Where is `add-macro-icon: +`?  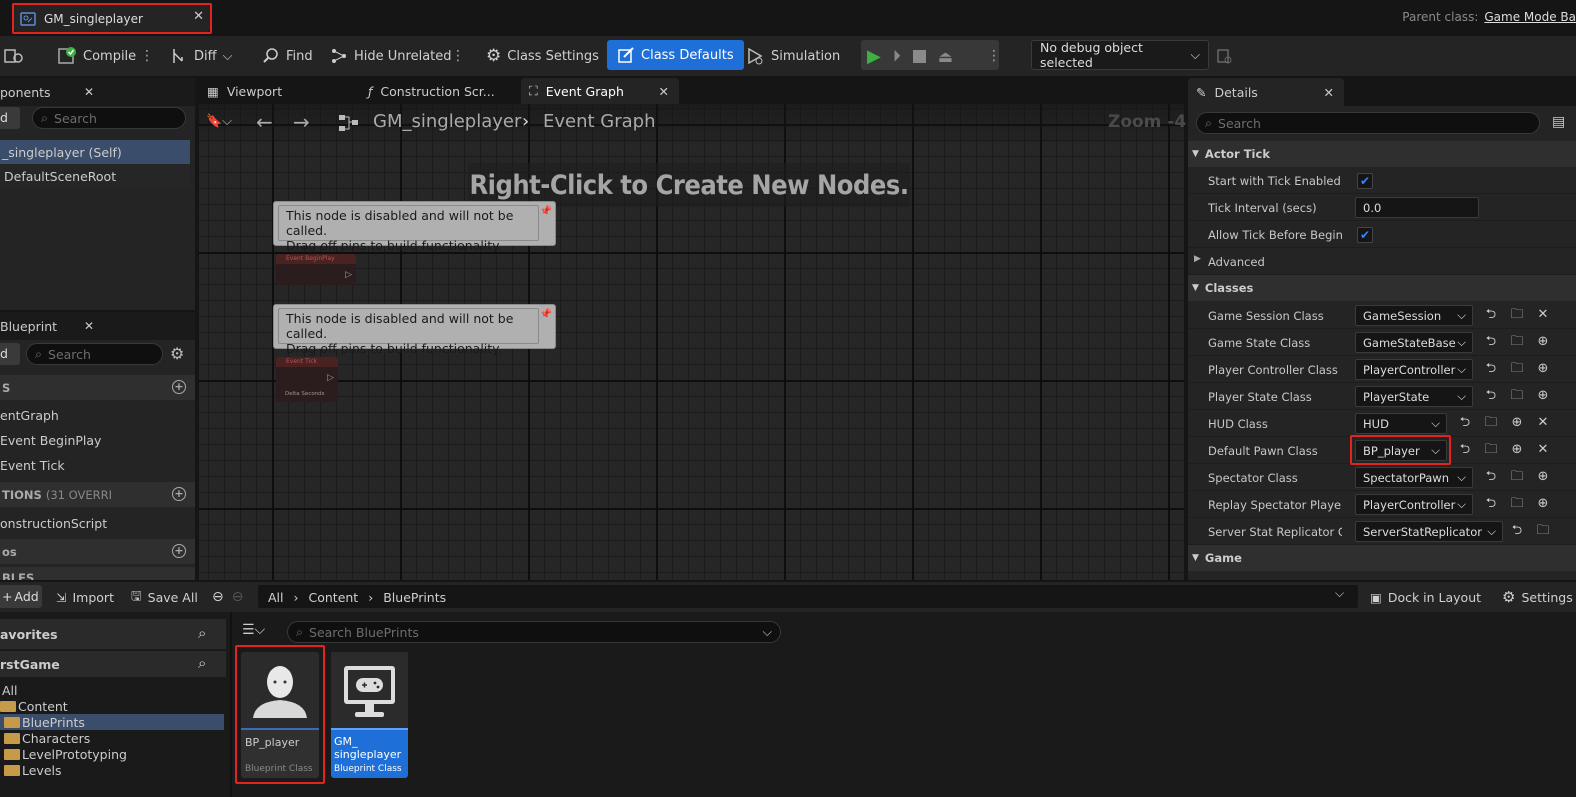
add-macro-icon: + is located at coordinates (179, 551).